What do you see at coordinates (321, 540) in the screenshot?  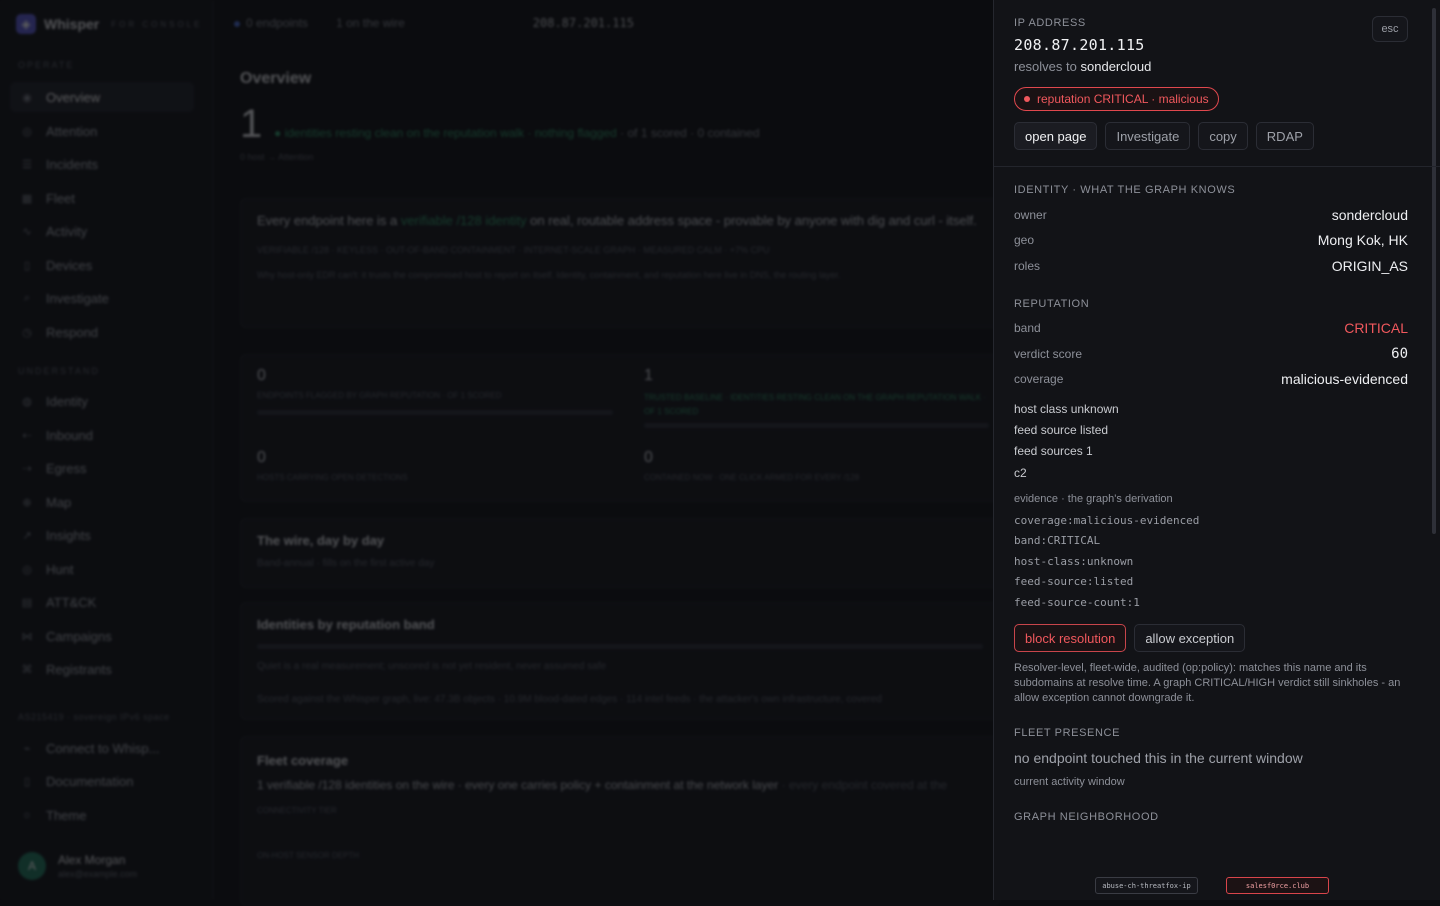 I see `wire-title: The wire, day by day` at bounding box center [321, 540].